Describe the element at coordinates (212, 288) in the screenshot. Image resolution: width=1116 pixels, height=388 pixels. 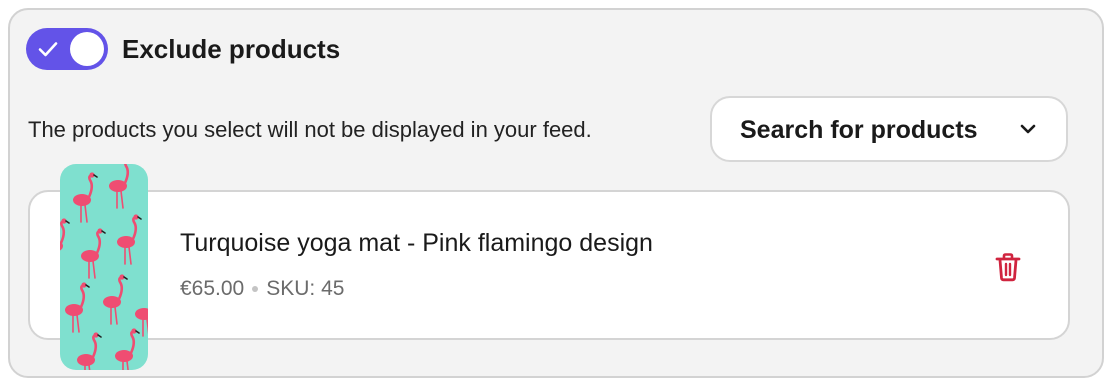
I see `product-price: €65.00` at that location.